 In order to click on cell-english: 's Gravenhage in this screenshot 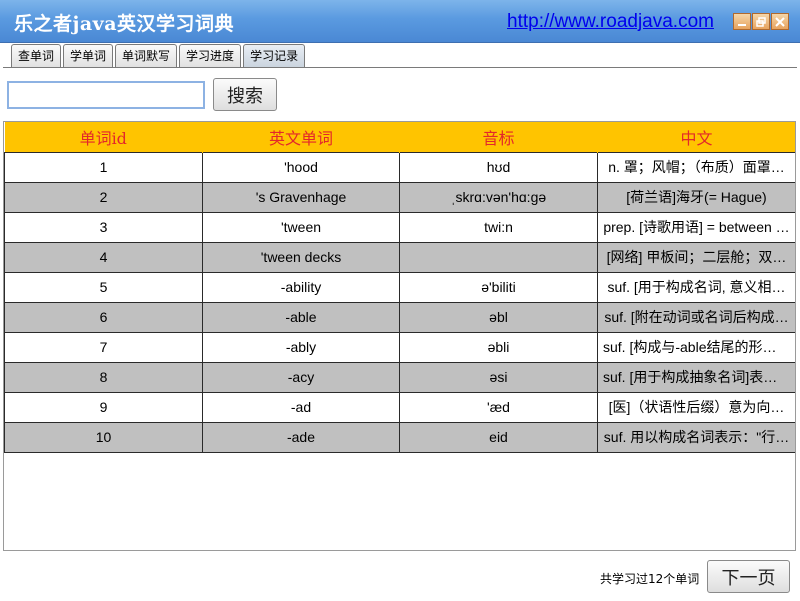, I will do `click(301, 197)`.